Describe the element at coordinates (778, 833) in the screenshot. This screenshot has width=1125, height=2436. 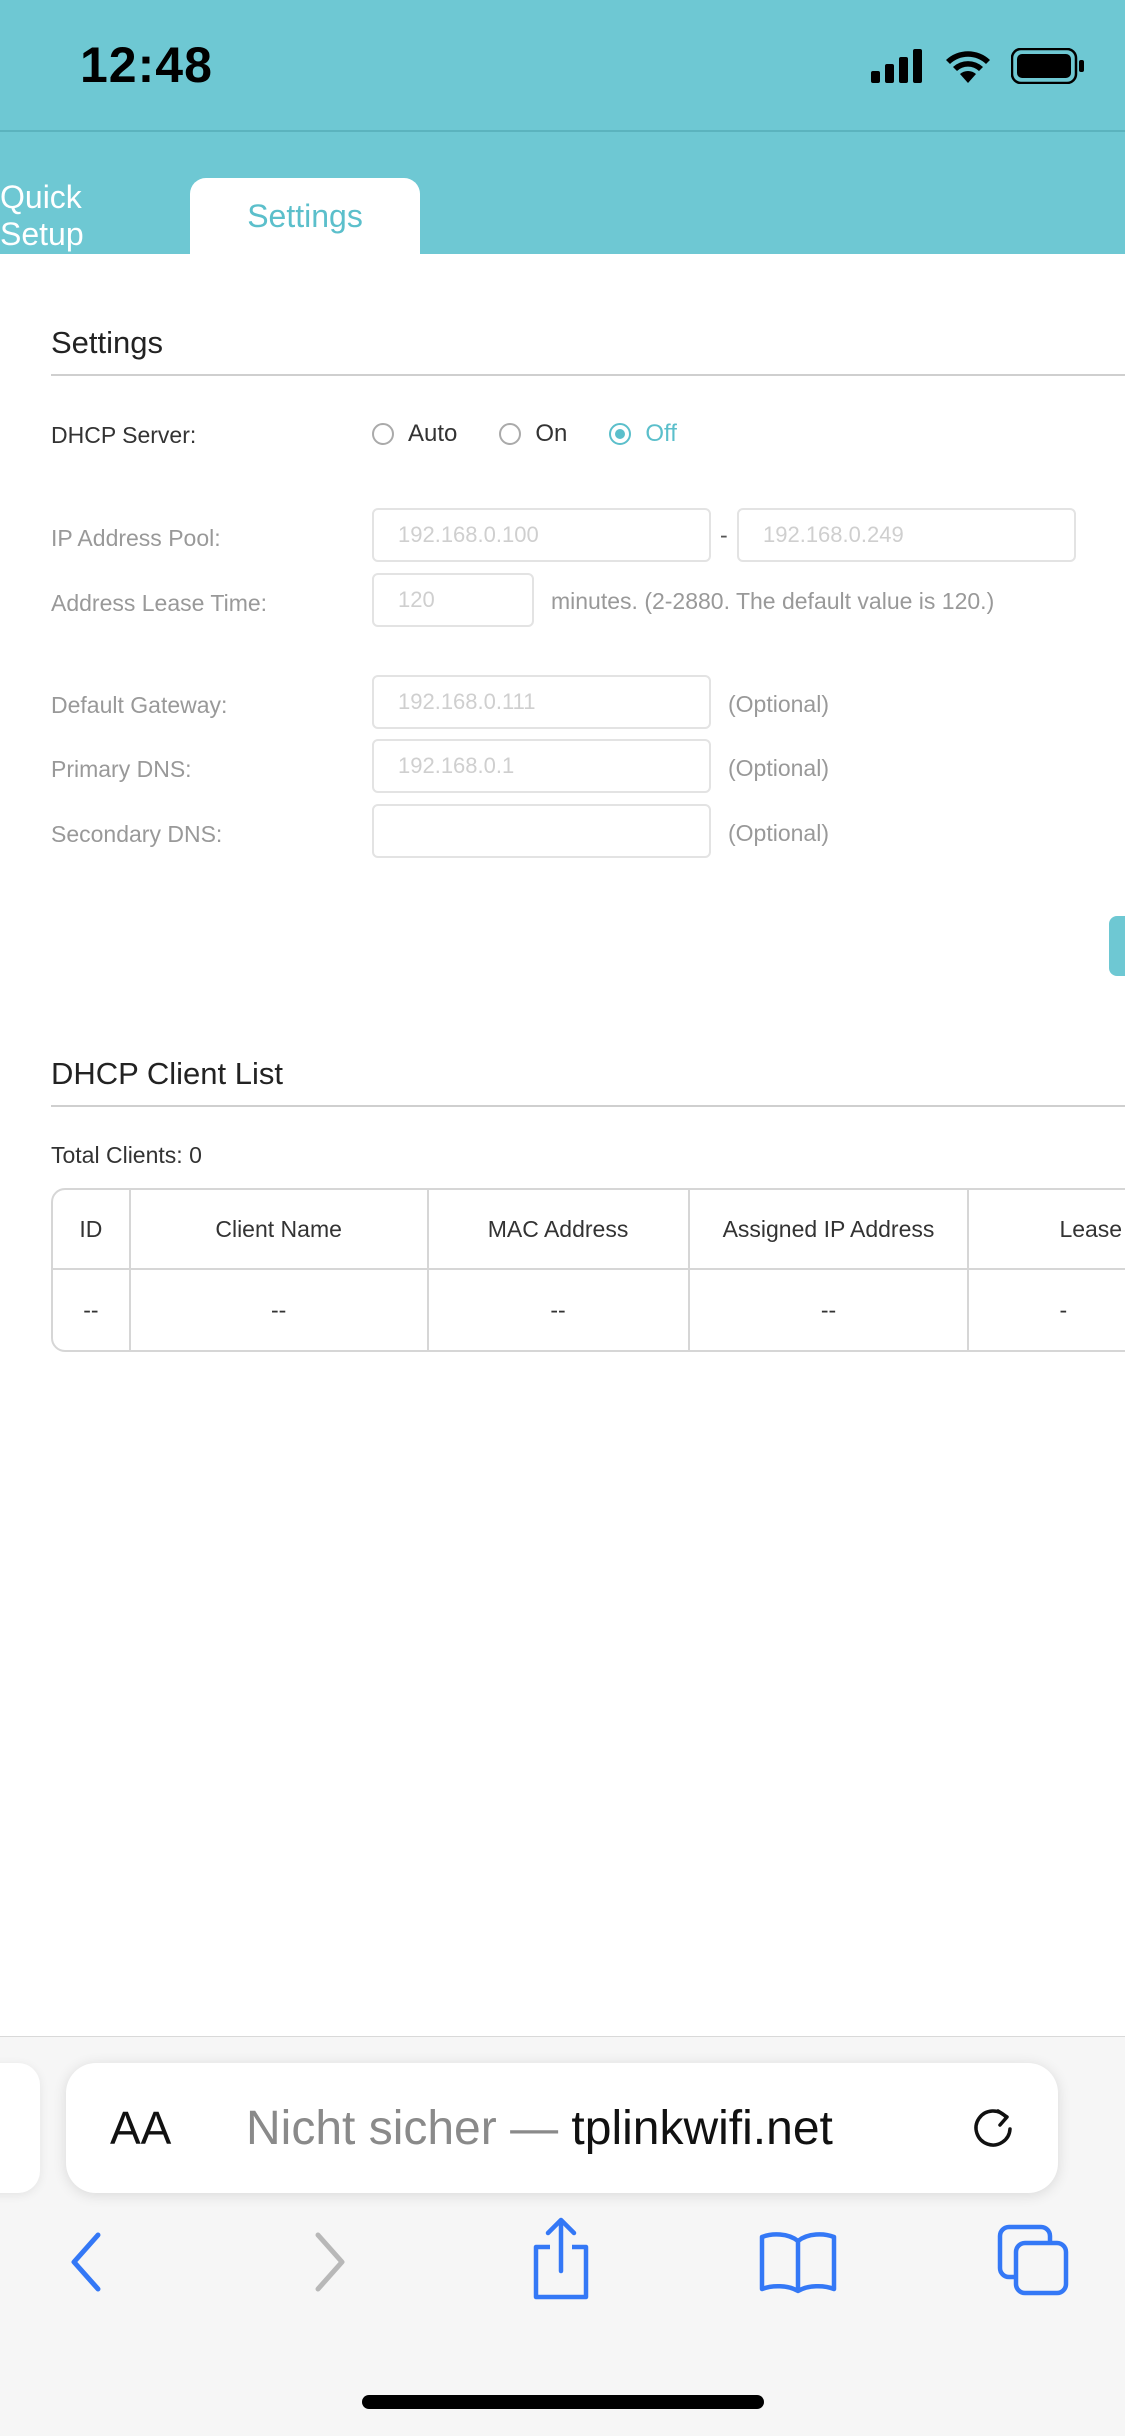
I see `secondary-dns-optional: (Optional)` at that location.